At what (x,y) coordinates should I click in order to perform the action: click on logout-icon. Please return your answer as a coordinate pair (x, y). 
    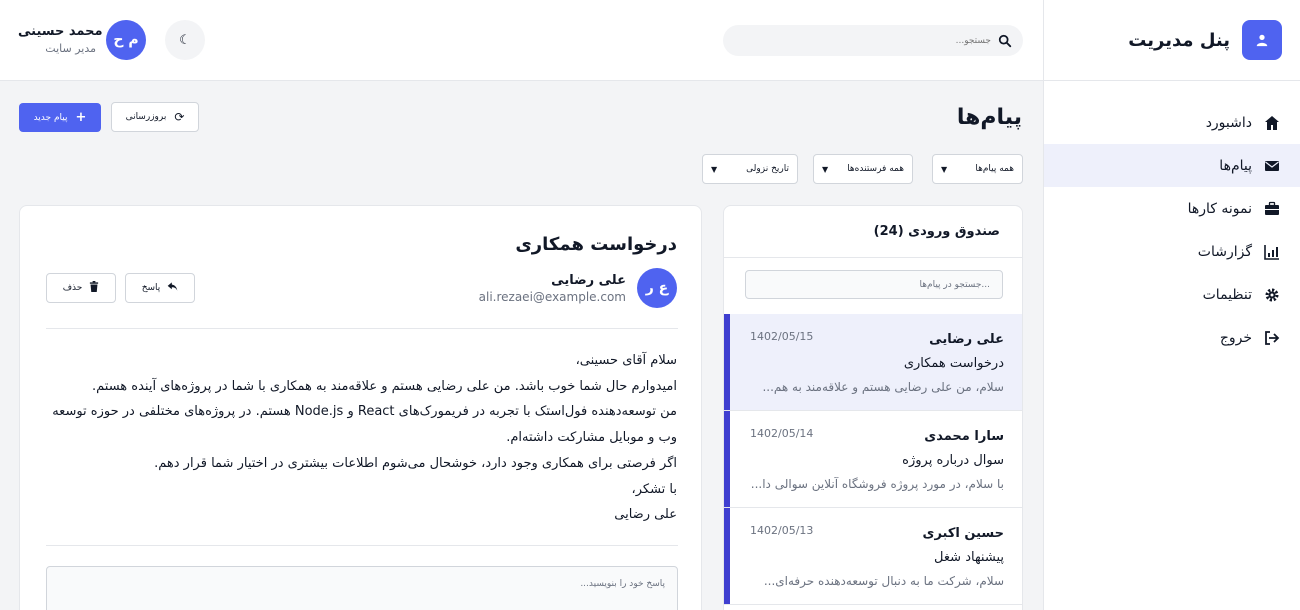
    Looking at the image, I should click on (1272, 338).